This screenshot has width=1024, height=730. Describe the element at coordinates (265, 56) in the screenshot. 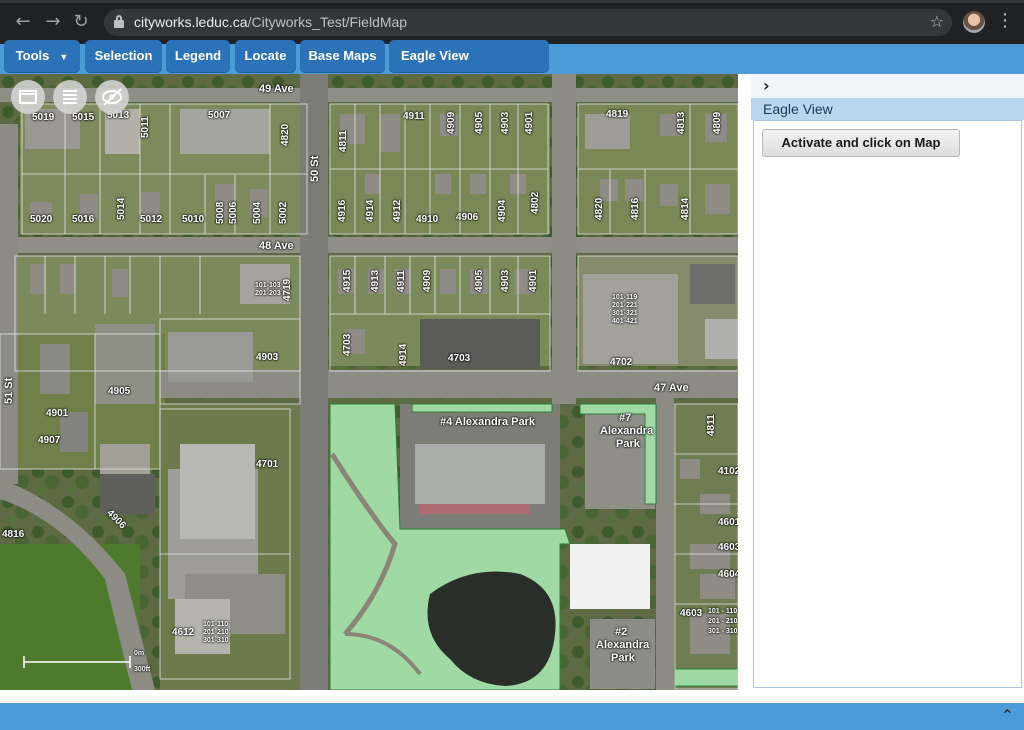

I see `locate-button: Locate` at that location.